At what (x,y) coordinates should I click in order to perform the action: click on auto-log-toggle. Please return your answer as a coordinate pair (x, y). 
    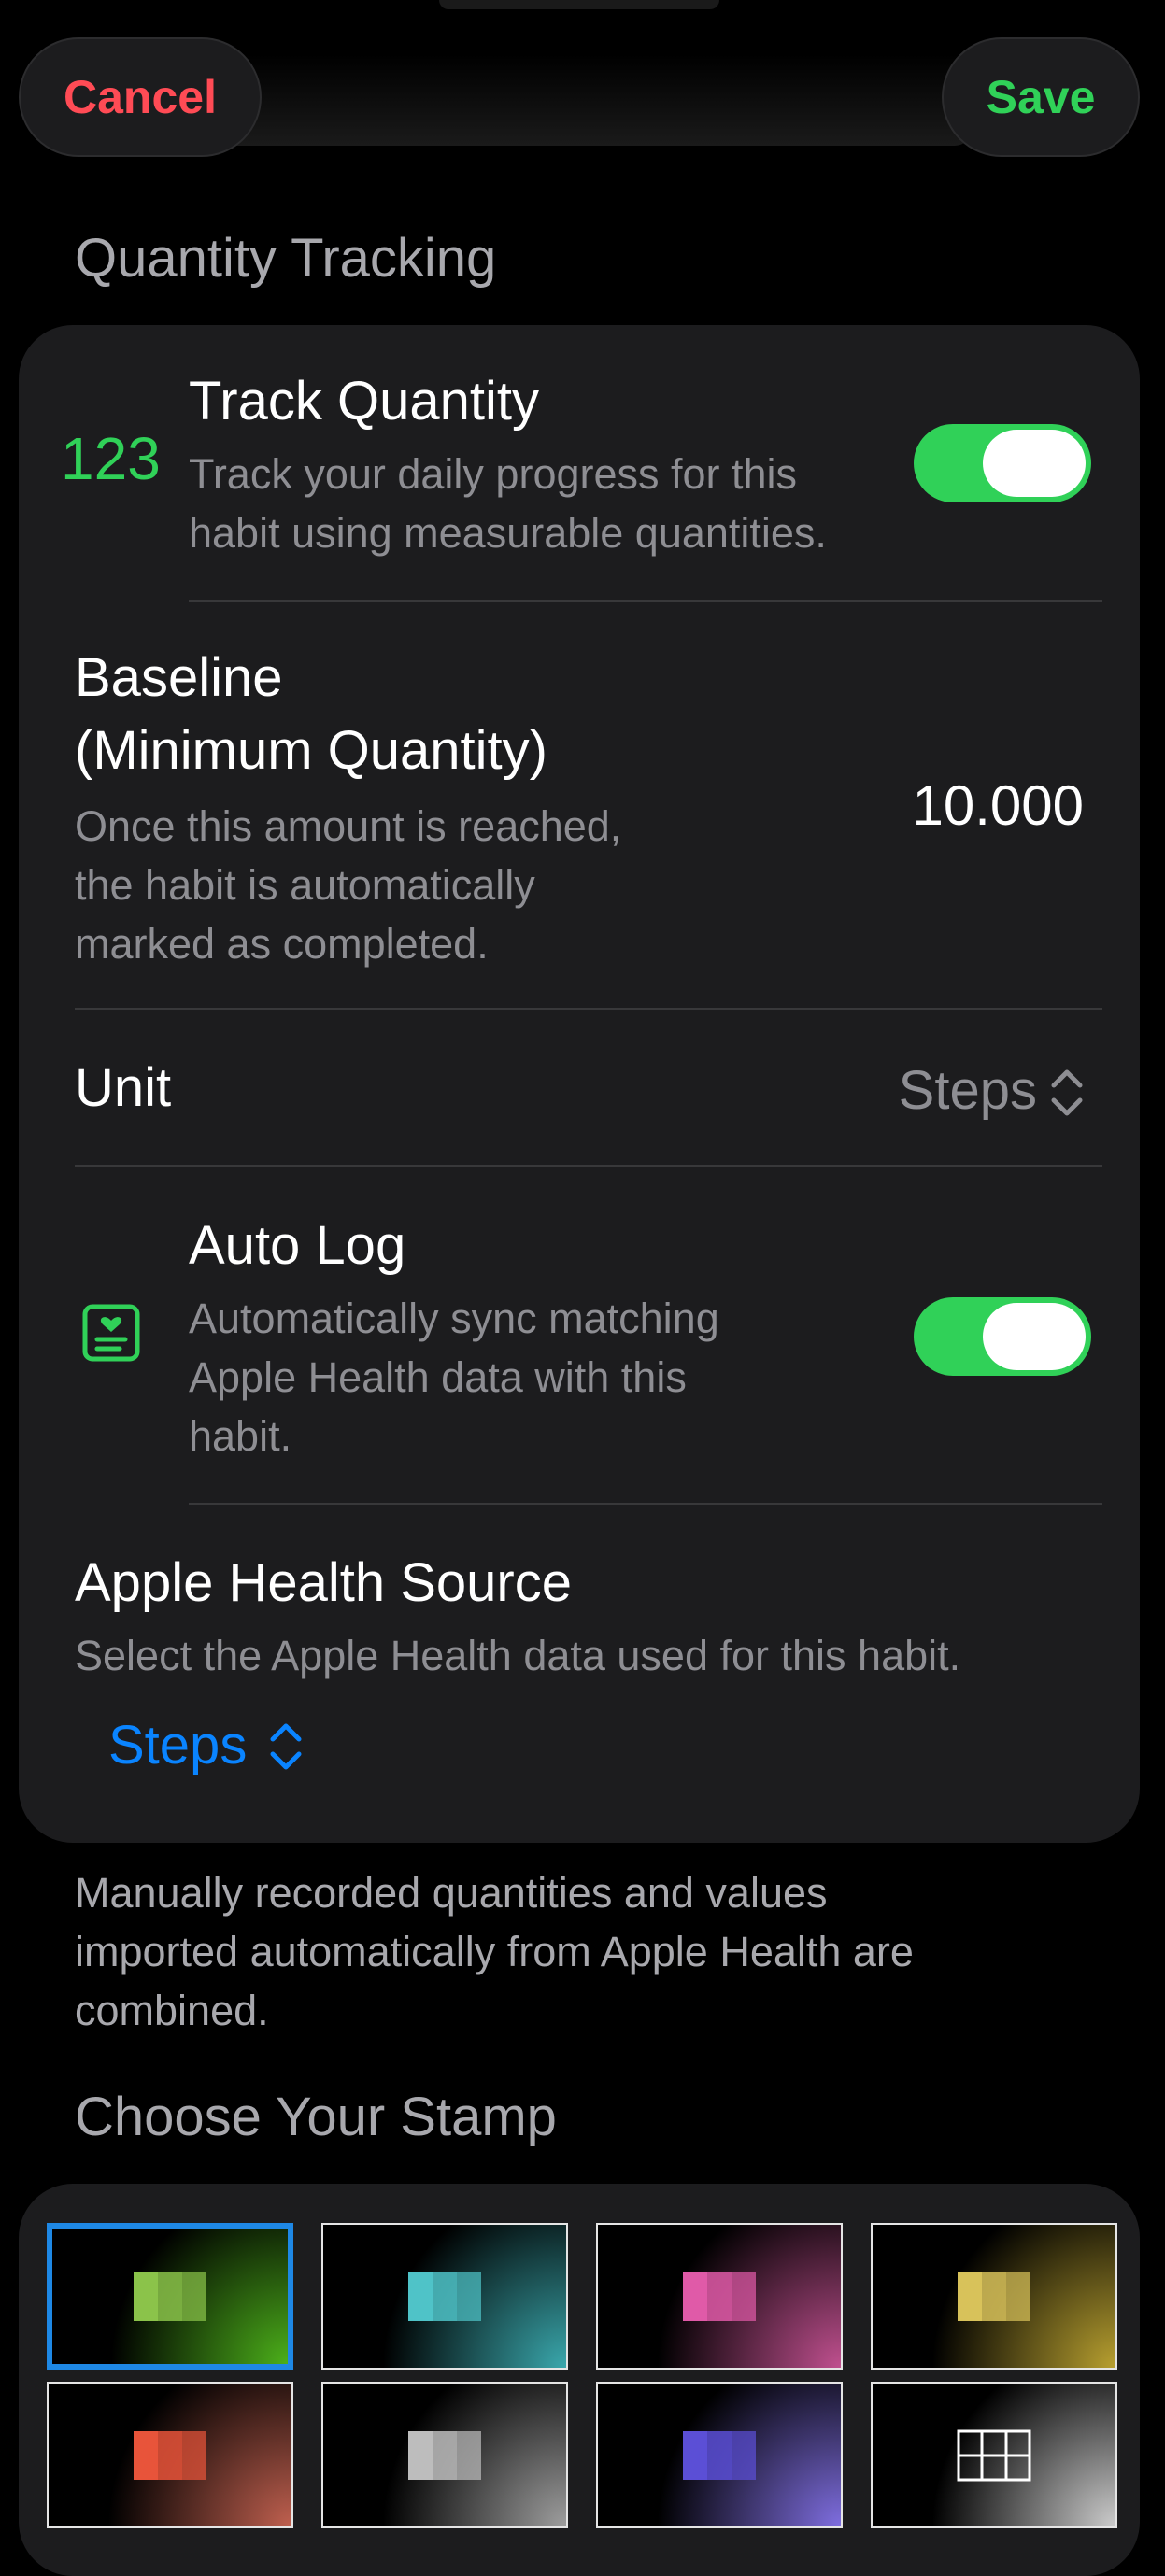
    Looking at the image, I should click on (1003, 1336).